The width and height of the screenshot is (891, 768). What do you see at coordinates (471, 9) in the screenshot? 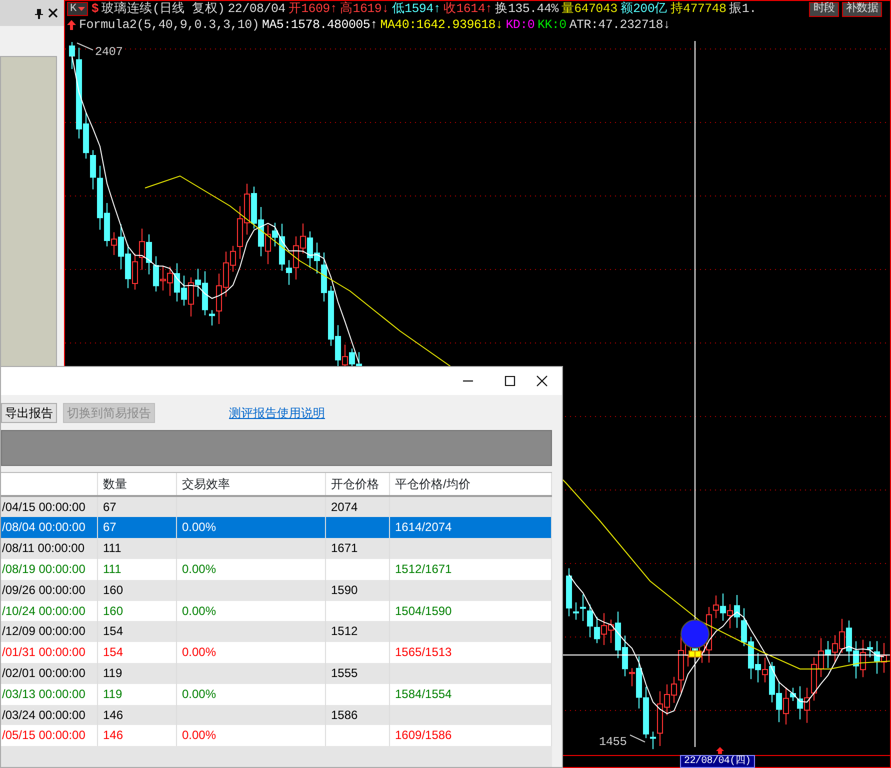
I see `quote-value: 1614` at bounding box center [471, 9].